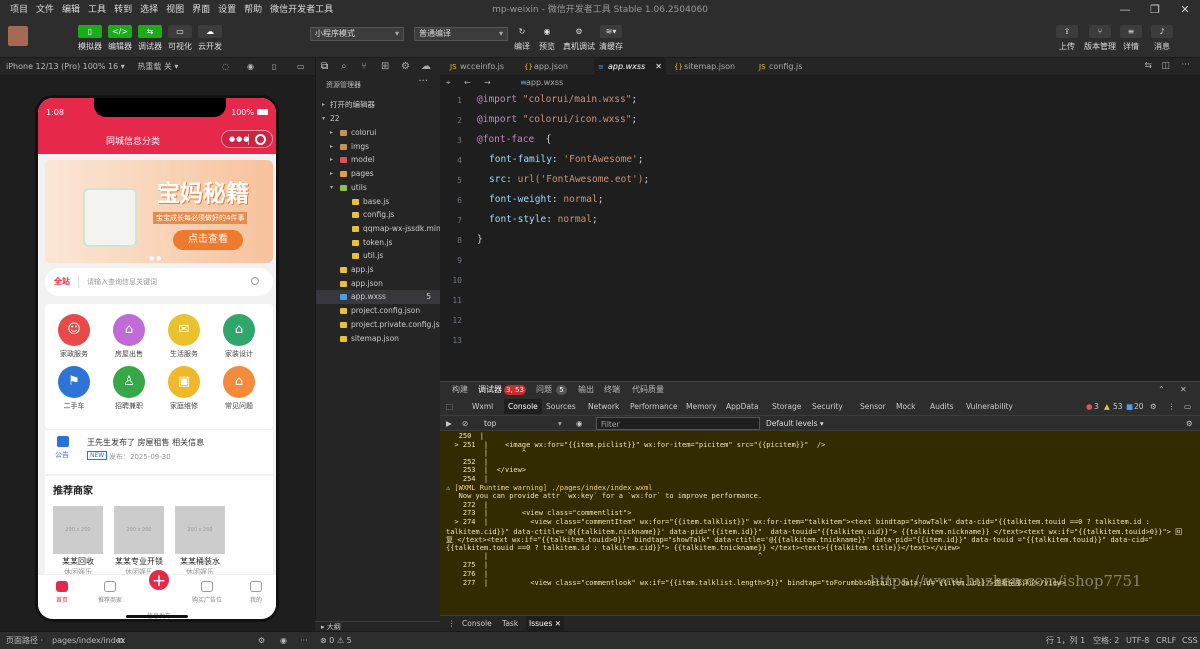 The width and height of the screenshot is (1200, 649). What do you see at coordinates (97, 10) in the screenshot?
I see `menu-item: 工具` at bounding box center [97, 10].